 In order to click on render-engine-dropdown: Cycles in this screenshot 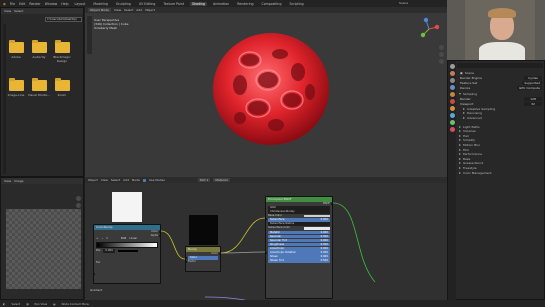, I will do `click(533, 77)`.